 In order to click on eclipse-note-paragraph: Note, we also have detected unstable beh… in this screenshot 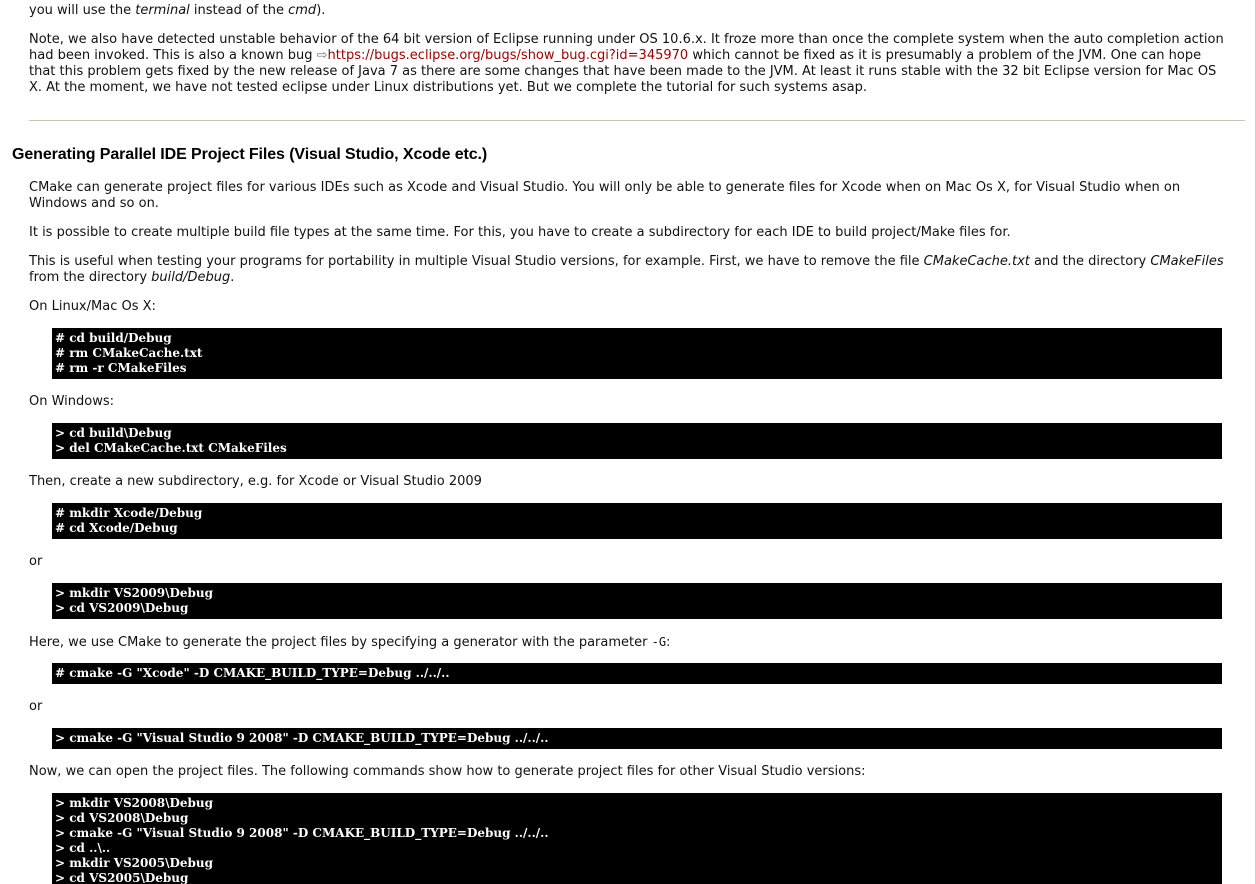, I will do `click(626, 63)`.